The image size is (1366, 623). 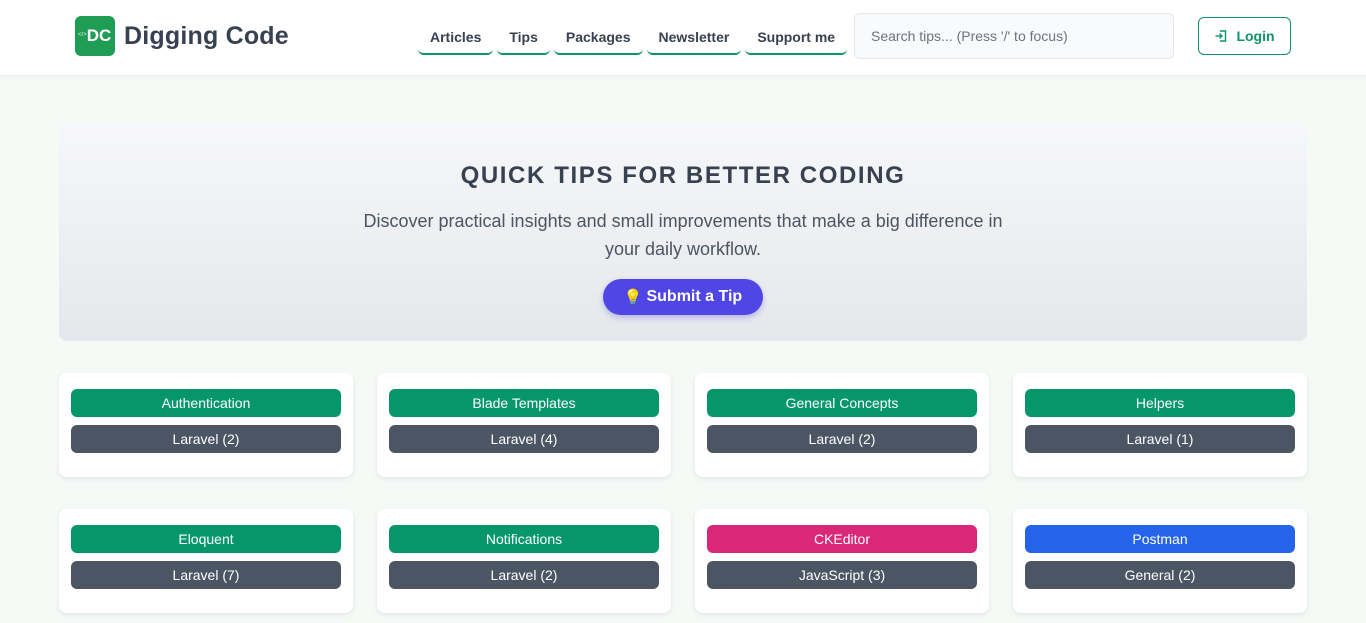 What do you see at coordinates (524, 439) in the screenshot?
I see `language-tag: Laravel (4)` at bounding box center [524, 439].